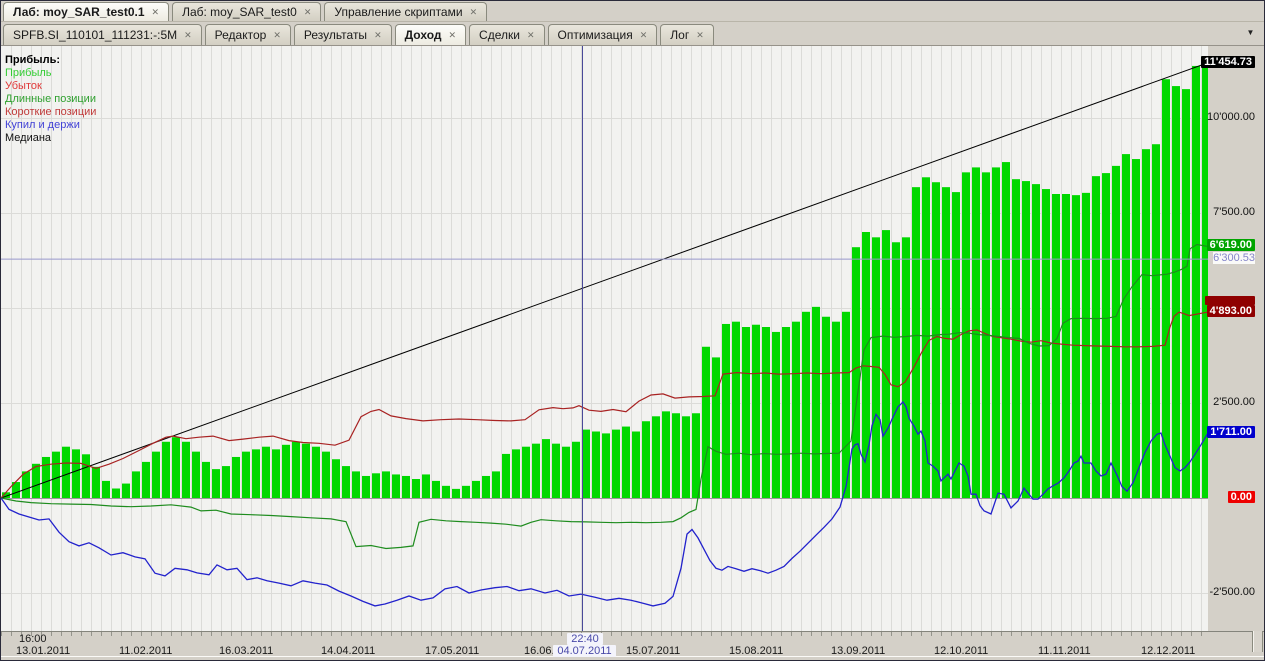  Describe the element at coordinates (246, 651) in the screenshot. I see `x-axis-date-label: 16.03.2011` at that location.